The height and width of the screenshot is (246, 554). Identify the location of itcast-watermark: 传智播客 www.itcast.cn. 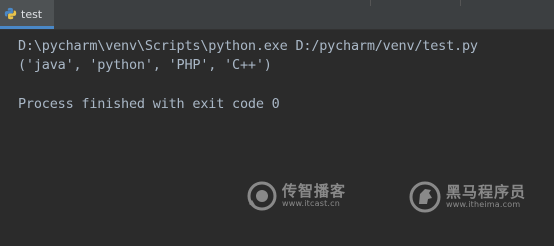
(296, 196).